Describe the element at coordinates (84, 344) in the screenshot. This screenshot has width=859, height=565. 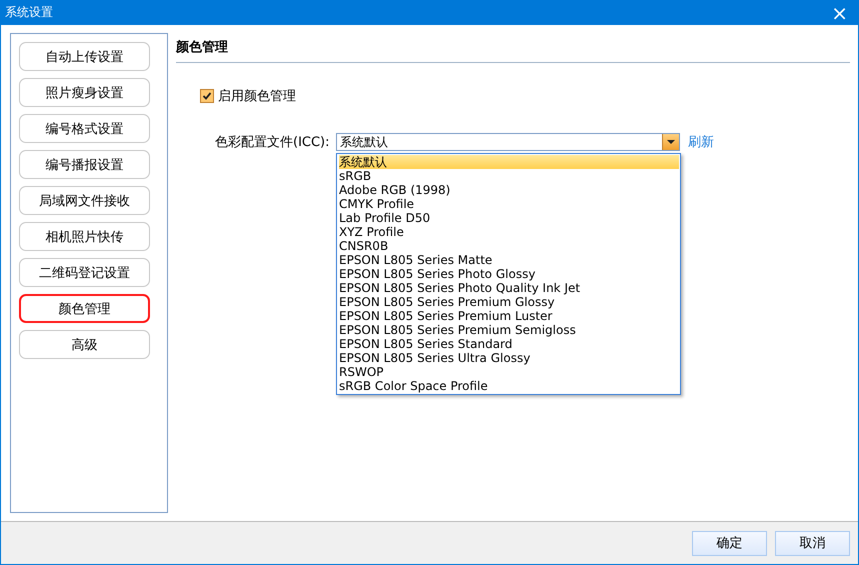
I see `sidebar-button: 高级` at that location.